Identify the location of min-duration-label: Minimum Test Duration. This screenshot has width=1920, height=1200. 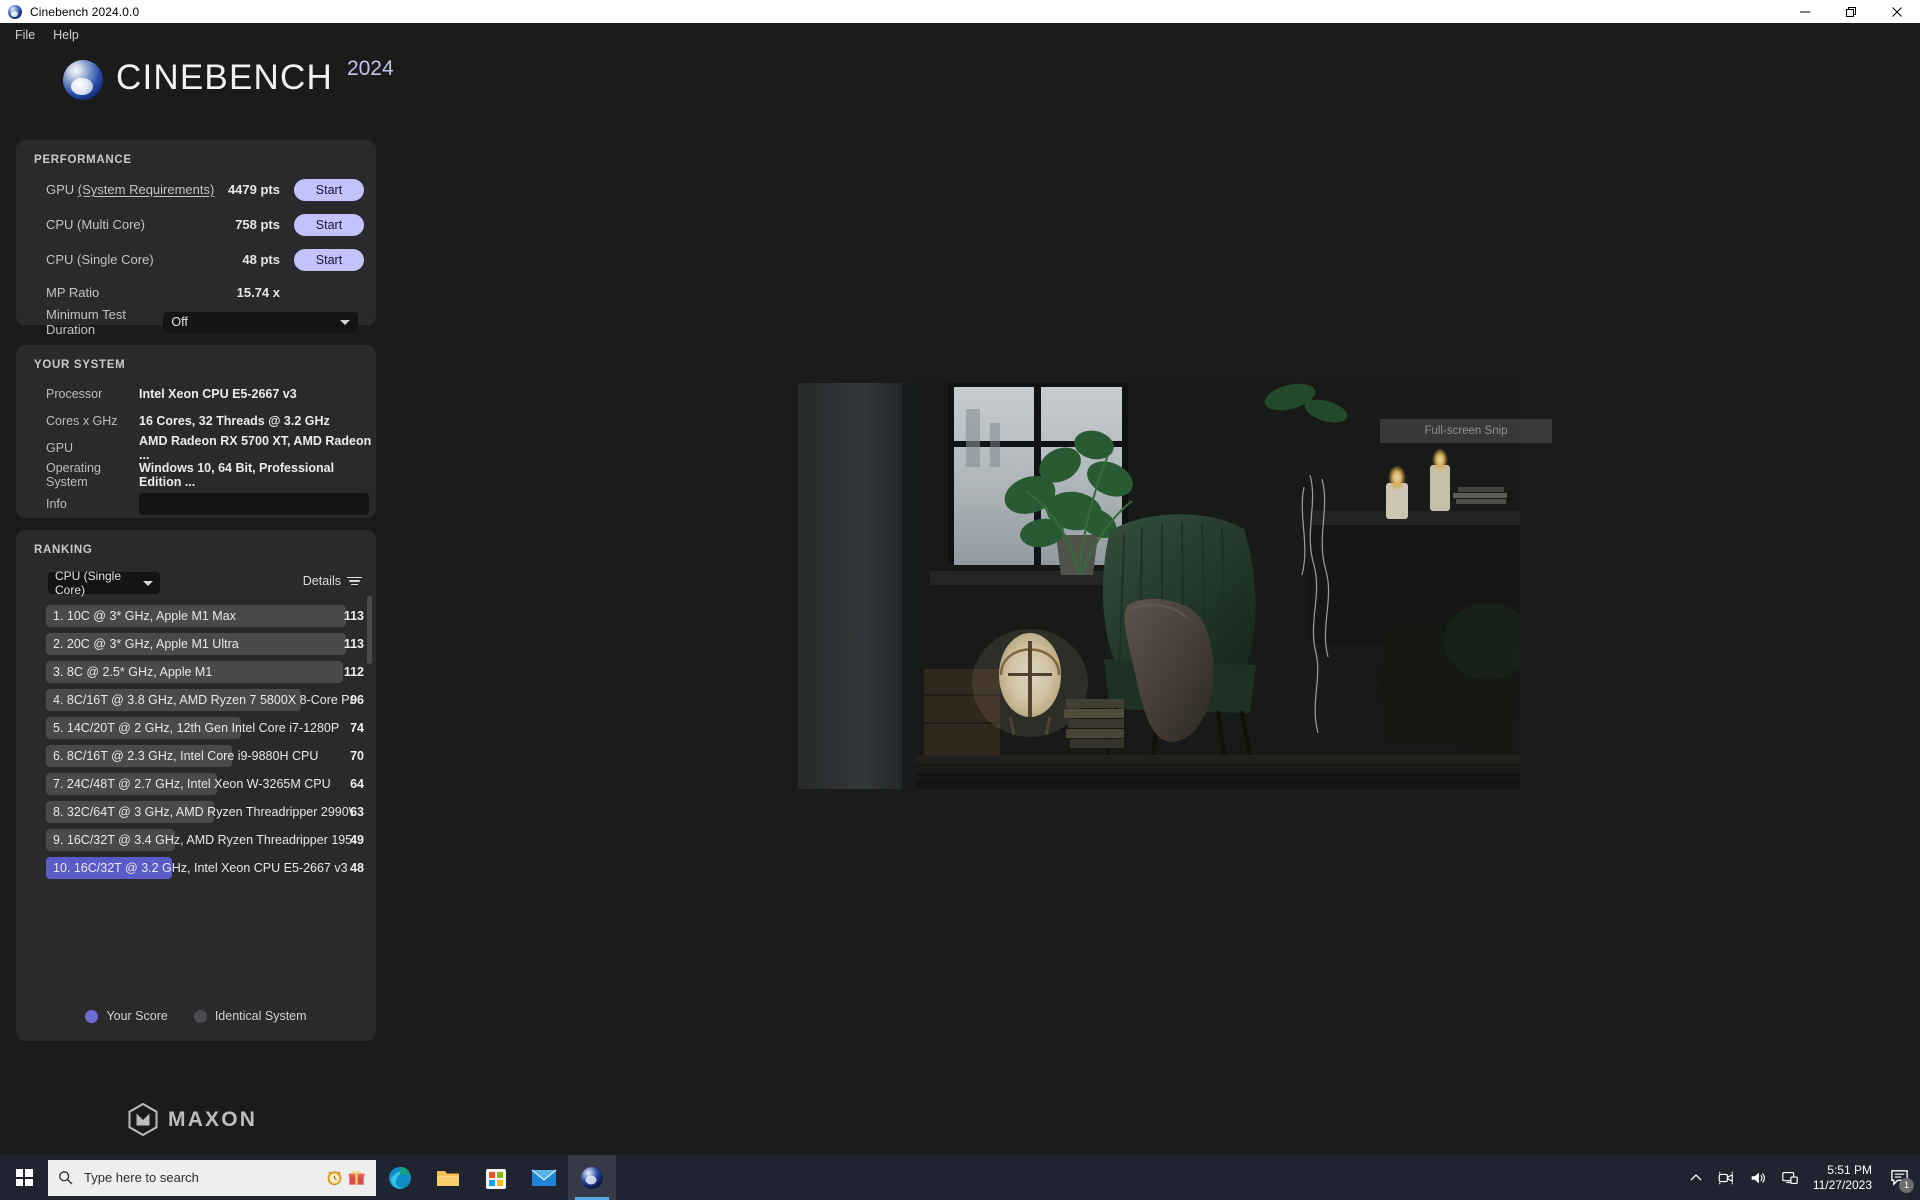
(86, 322).